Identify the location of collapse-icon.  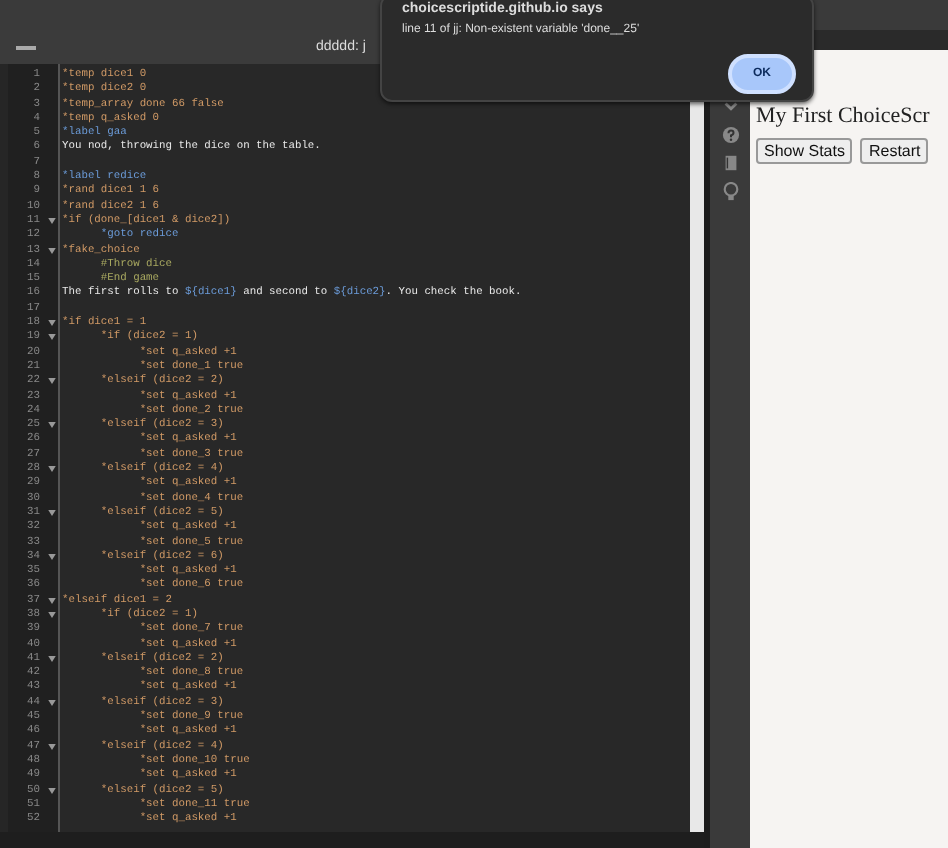
(26, 47).